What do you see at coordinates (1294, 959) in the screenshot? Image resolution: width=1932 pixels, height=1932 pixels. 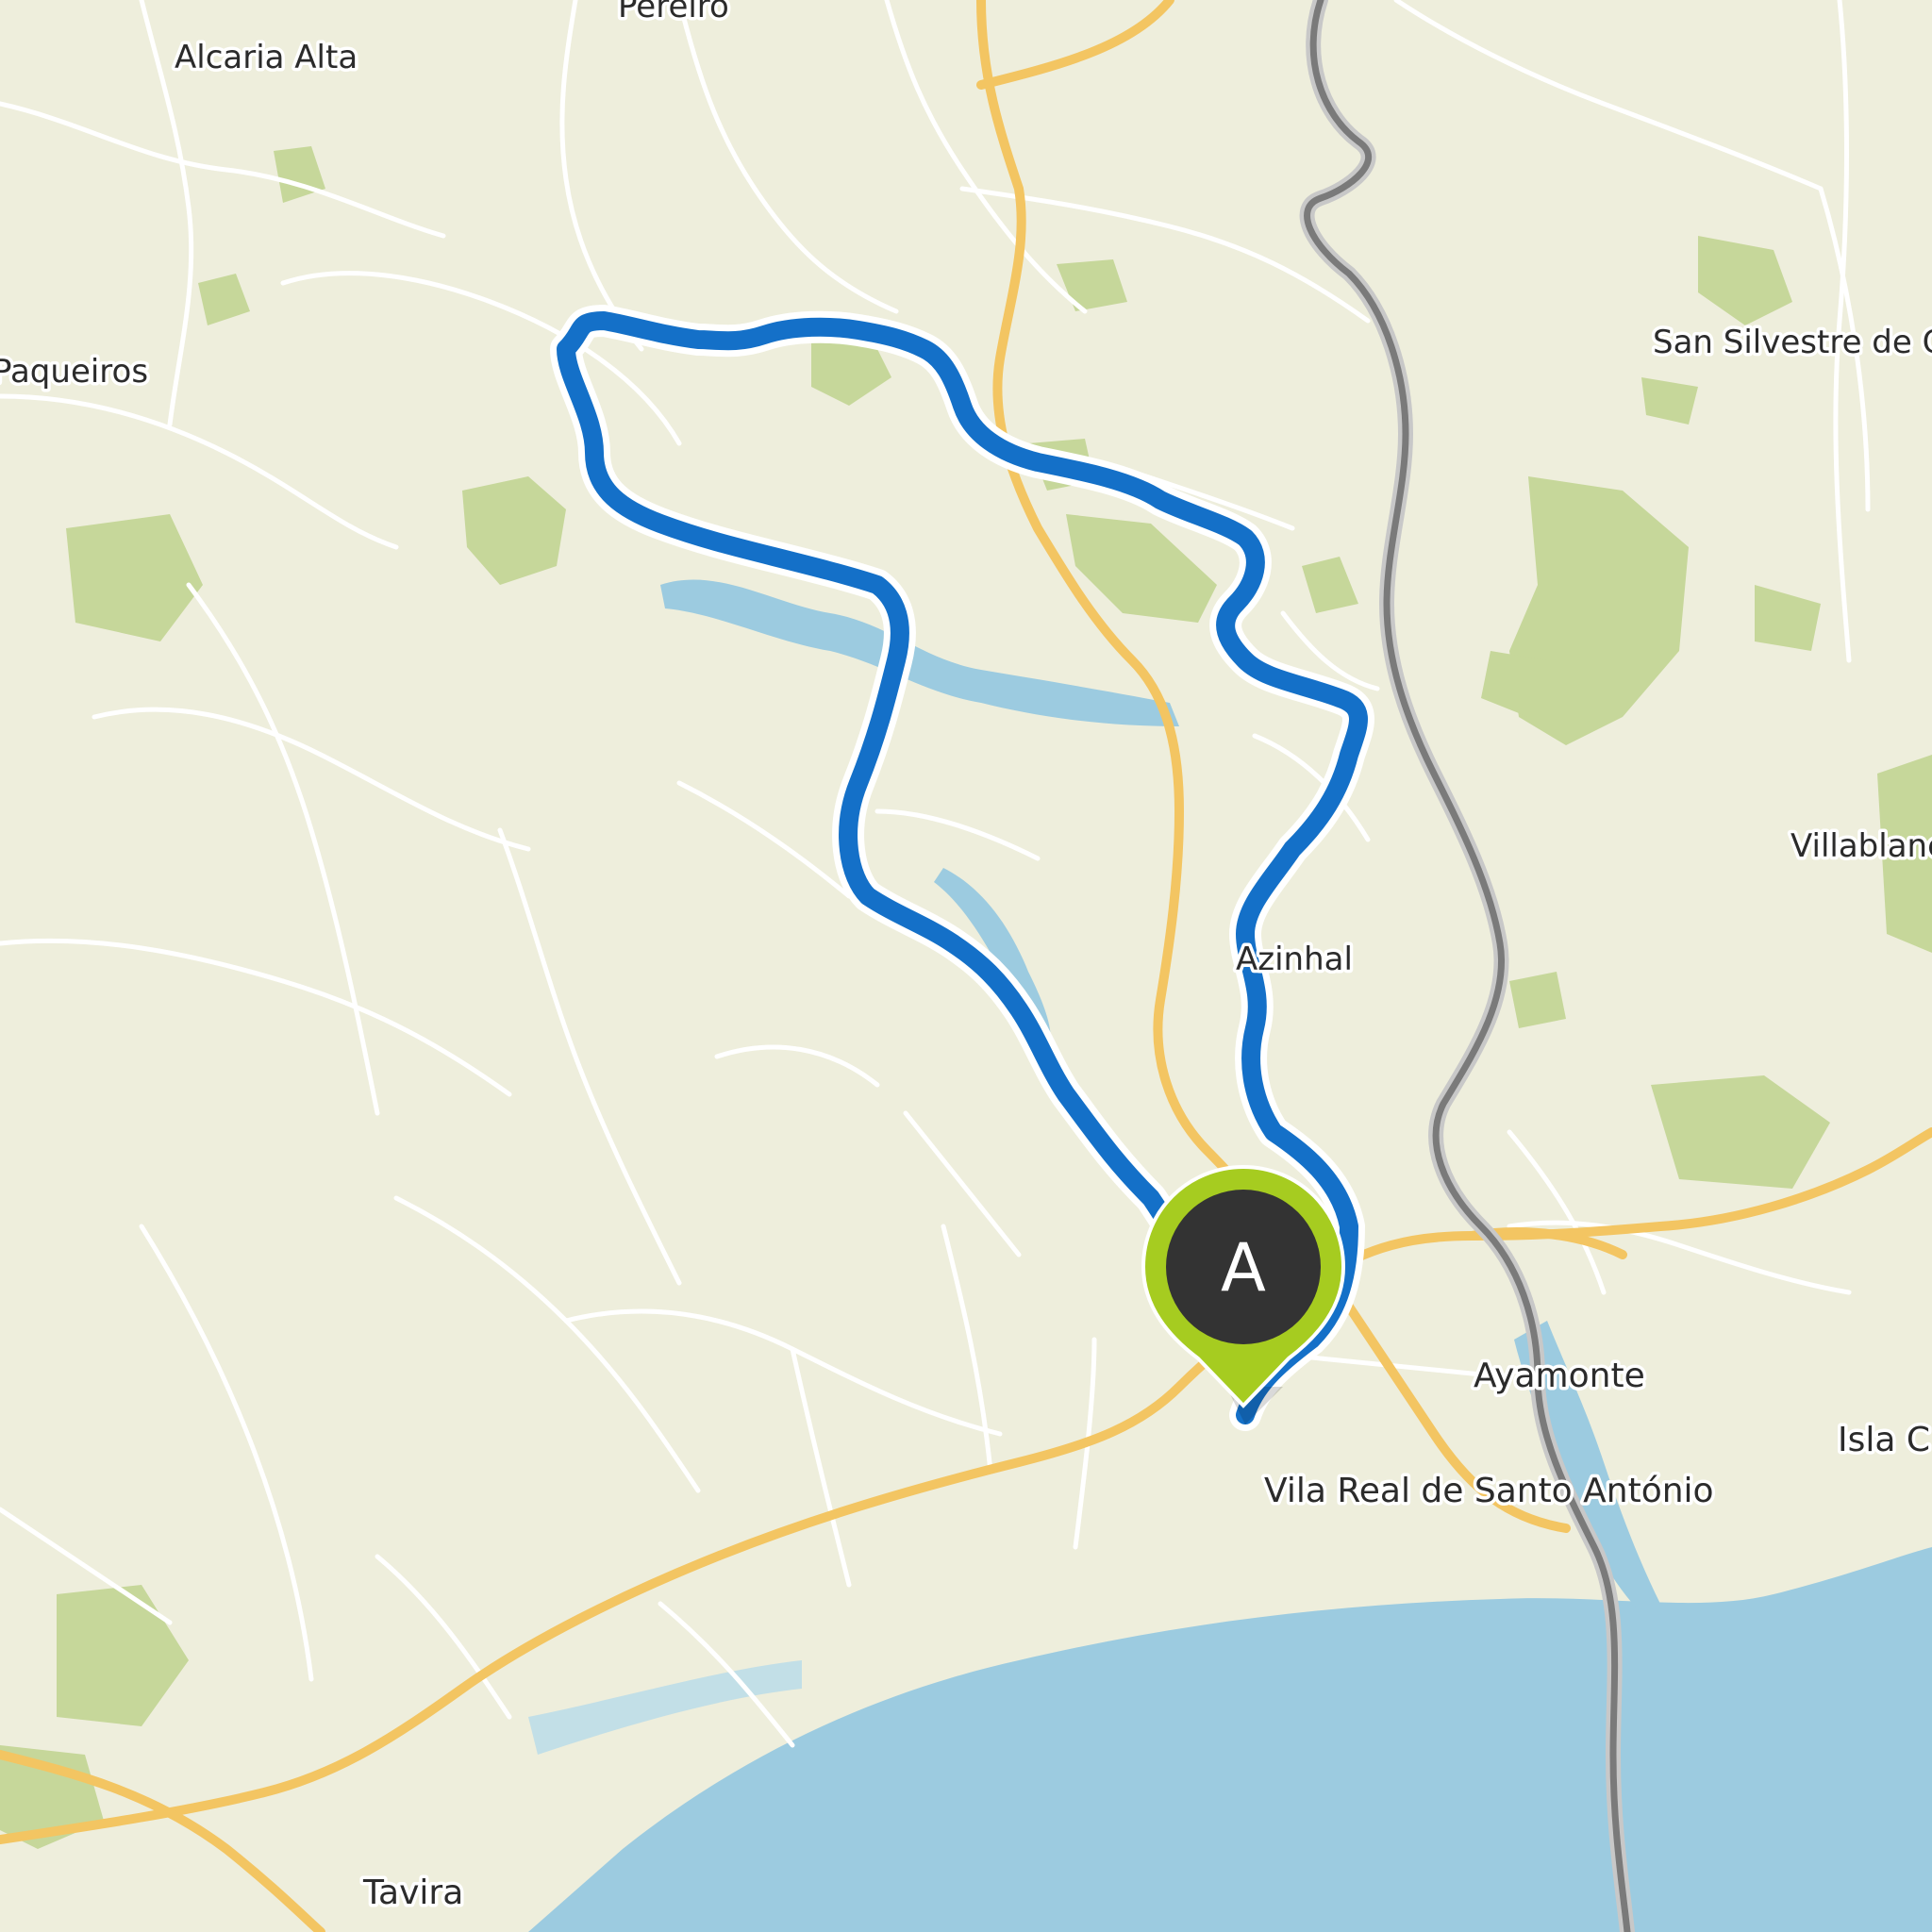 I see `label-azinhal: Azinhal` at bounding box center [1294, 959].